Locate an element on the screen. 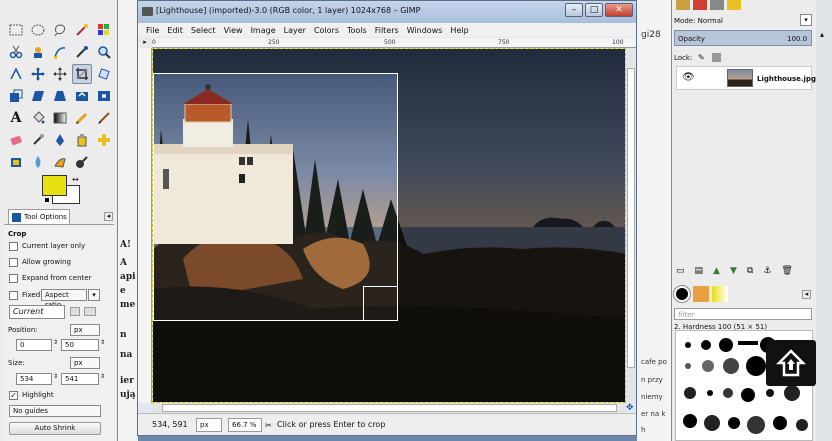  swap-colors-icon: ↔ is located at coordinates (75, 179).